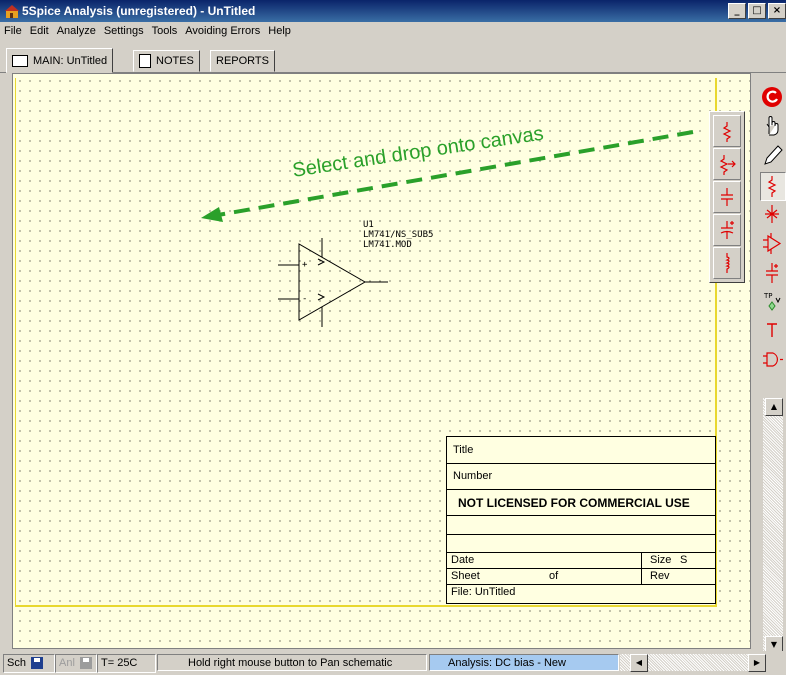 Image resolution: width=786 pixels, height=675 pixels. What do you see at coordinates (465, 576) in the screenshot?
I see `sheet-label: Sheet` at bounding box center [465, 576].